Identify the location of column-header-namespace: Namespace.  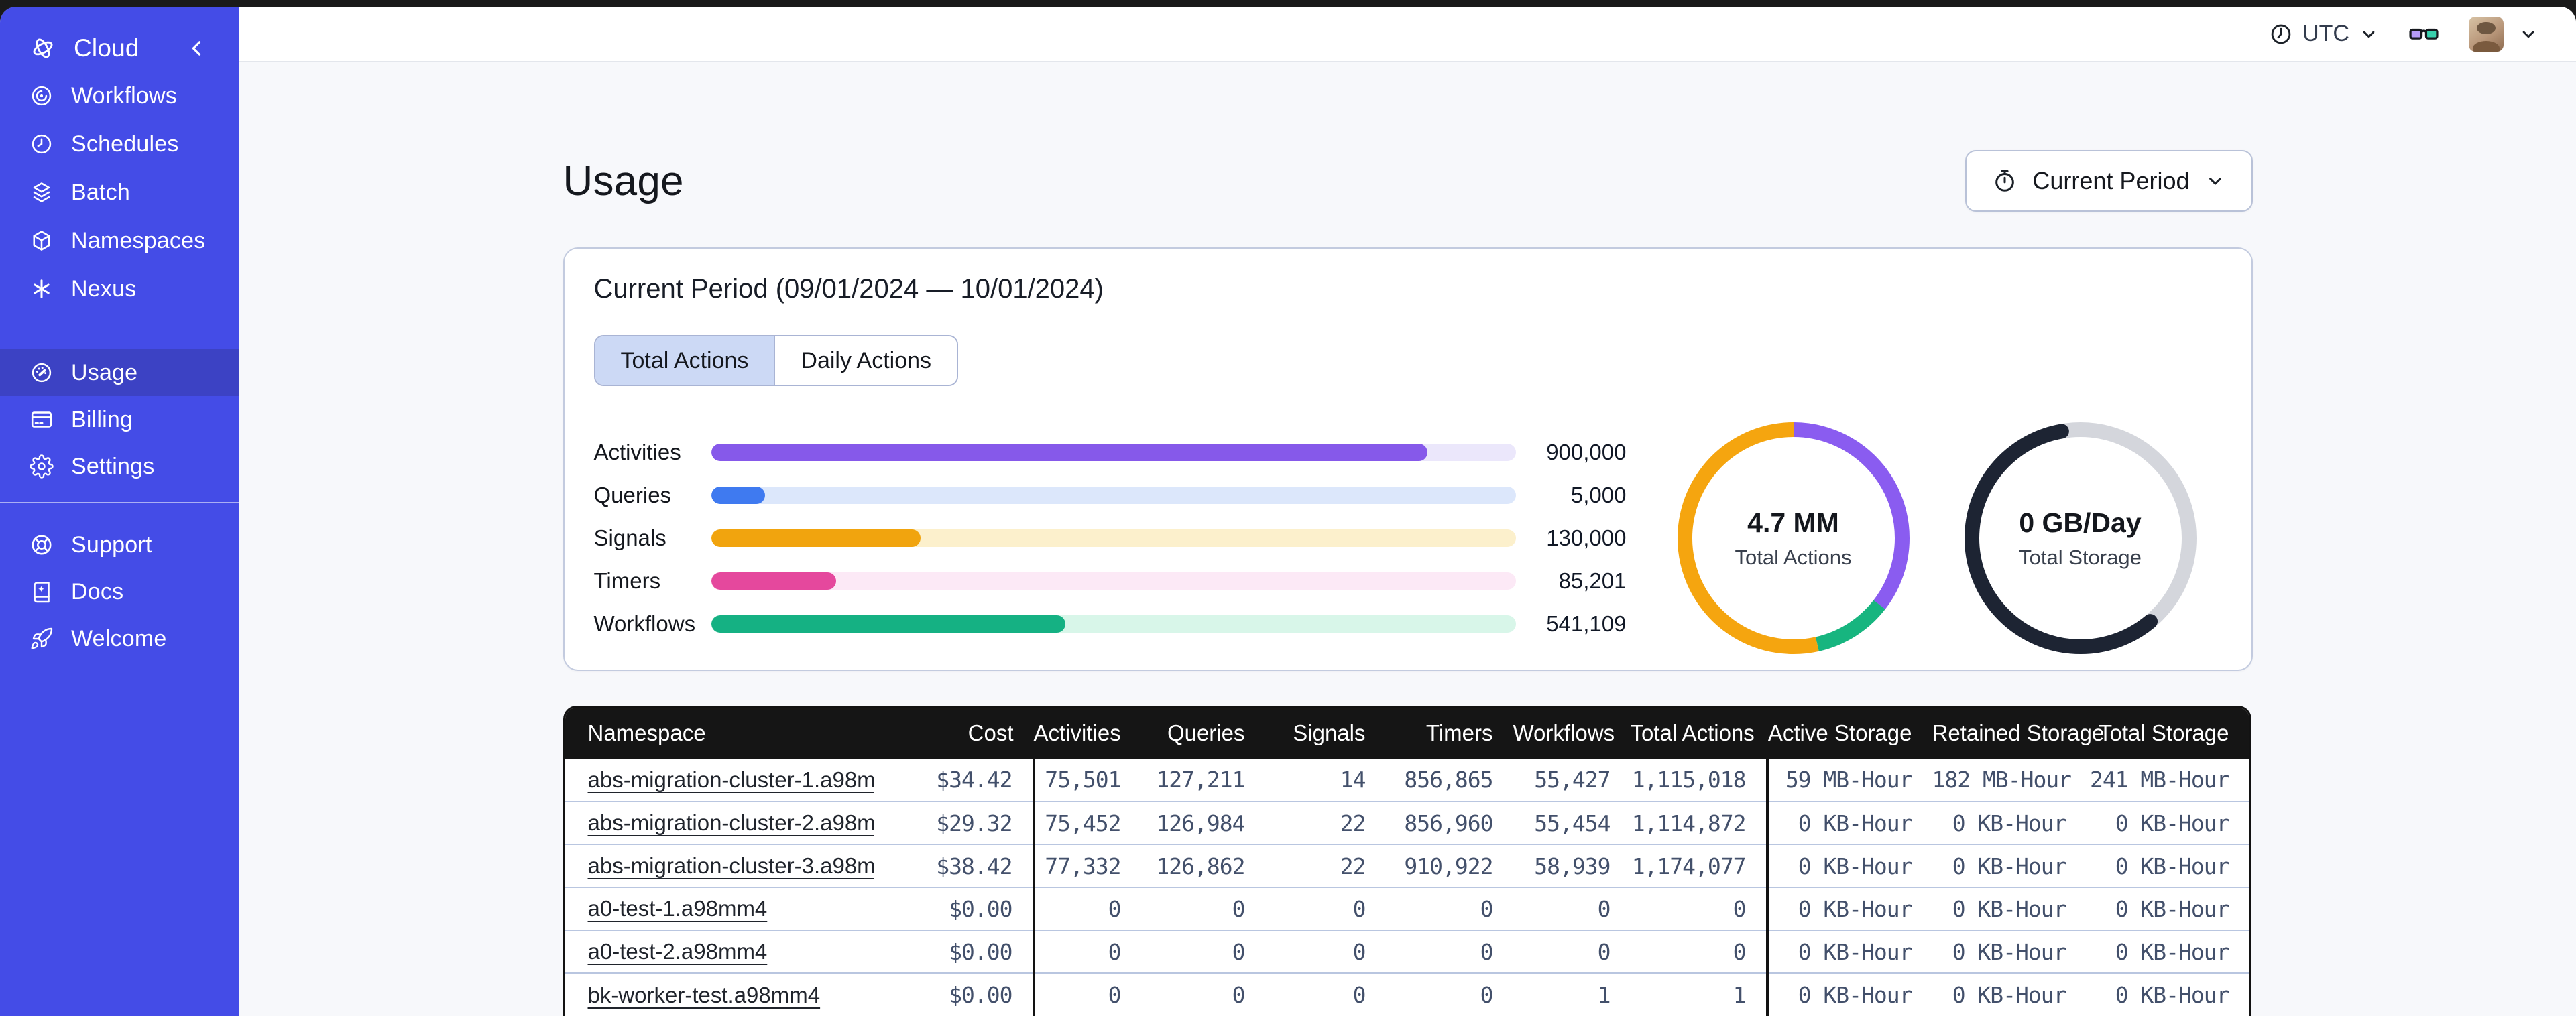
(719, 733).